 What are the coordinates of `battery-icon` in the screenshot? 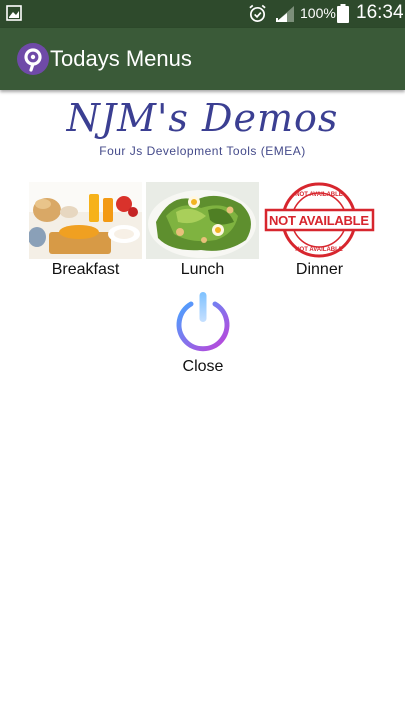 It's located at (343, 13).